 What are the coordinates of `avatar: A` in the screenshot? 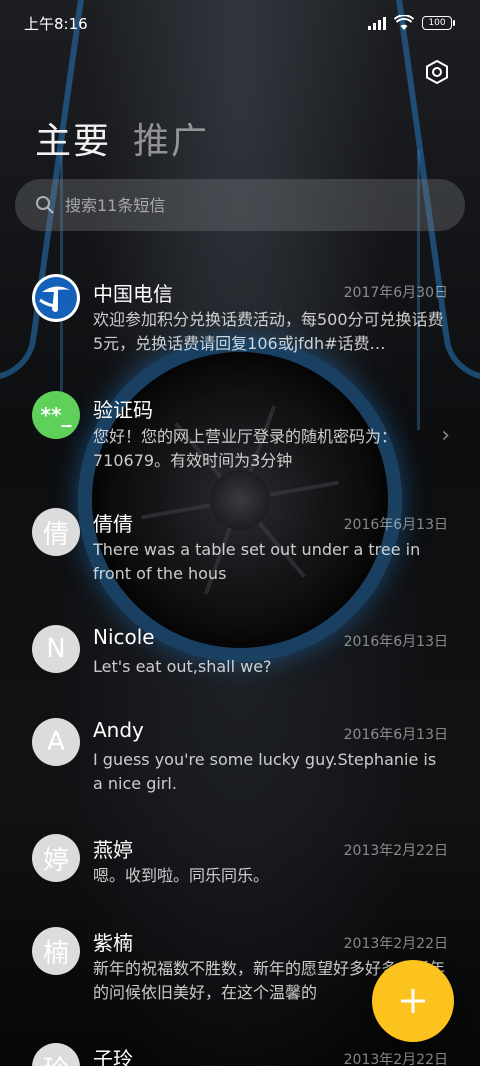 It's located at (56, 742).